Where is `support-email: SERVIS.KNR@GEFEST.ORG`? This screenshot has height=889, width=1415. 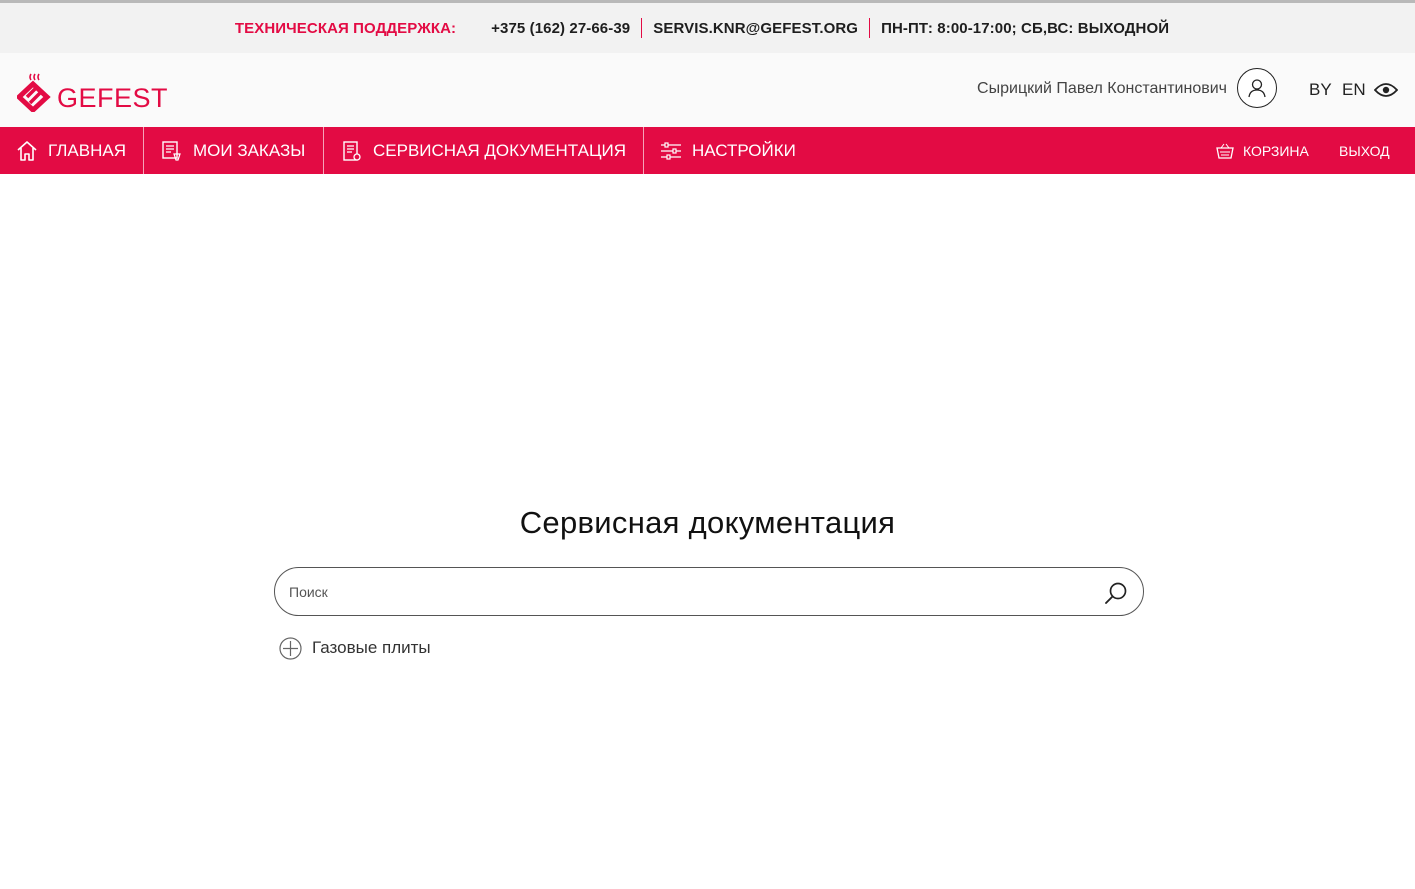 support-email: SERVIS.KNR@GEFEST.ORG is located at coordinates (755, 28).